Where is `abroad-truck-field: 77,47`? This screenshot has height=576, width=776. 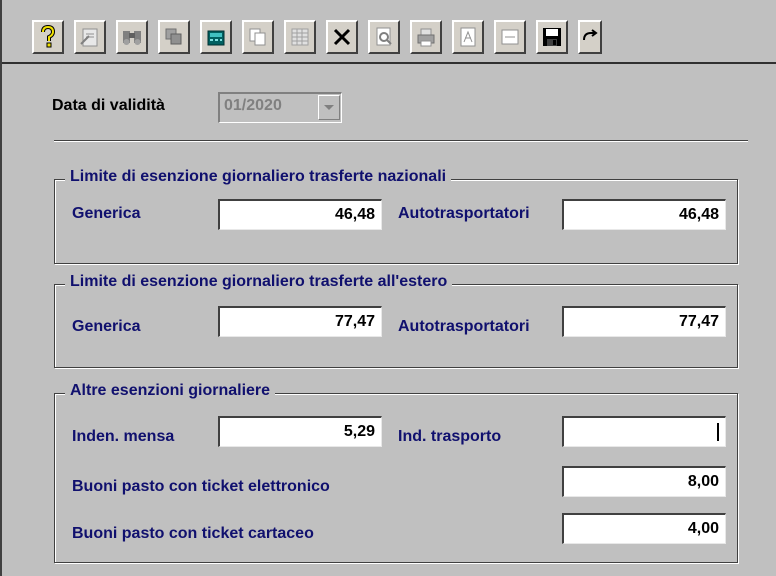
abroad-truck-field: 77,47 is located at coordinates (644, 321).